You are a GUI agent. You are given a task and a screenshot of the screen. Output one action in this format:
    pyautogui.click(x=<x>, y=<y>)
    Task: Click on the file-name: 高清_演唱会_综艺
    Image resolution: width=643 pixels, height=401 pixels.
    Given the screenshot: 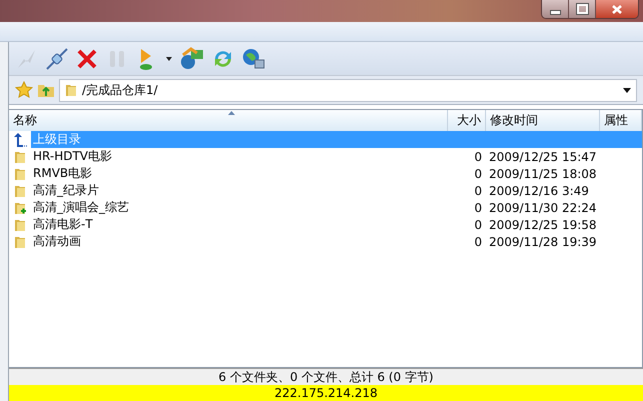 What is the action you would take?
    pyautogui.click(x=81, y=207)
    